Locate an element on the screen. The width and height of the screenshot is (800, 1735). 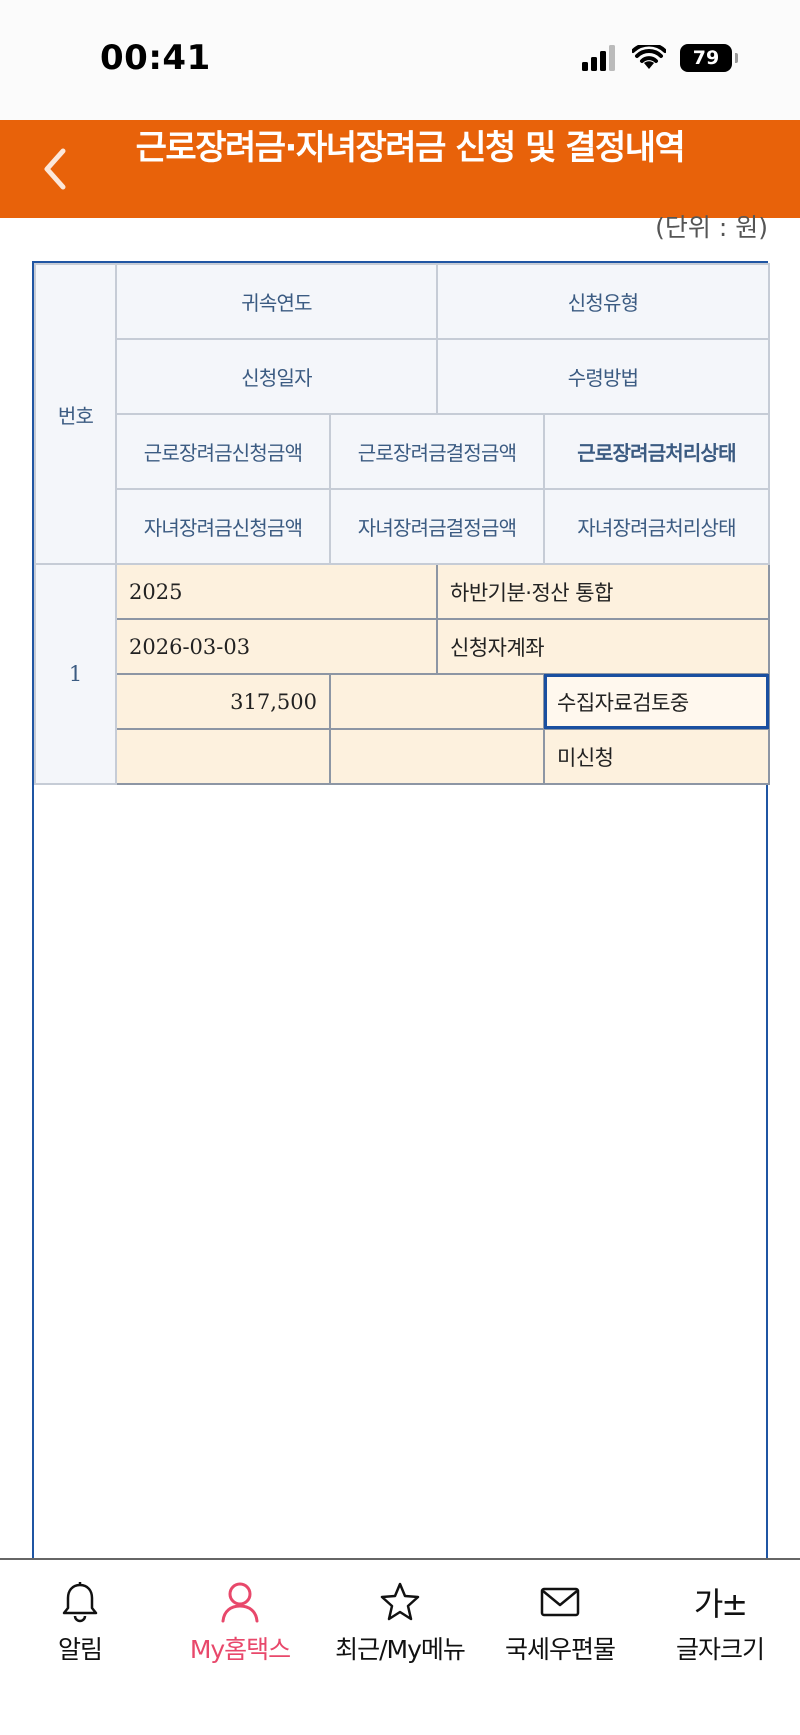
header-child-apply-amount: 자녀장려금신청금액 is located at coordinates (223, 526).